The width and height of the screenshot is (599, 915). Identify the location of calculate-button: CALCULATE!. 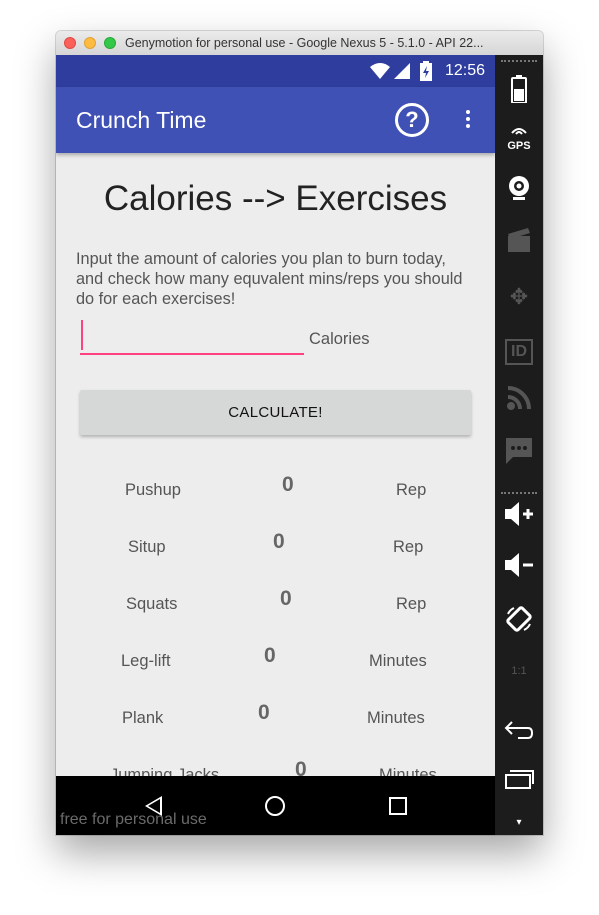
(275, 412).